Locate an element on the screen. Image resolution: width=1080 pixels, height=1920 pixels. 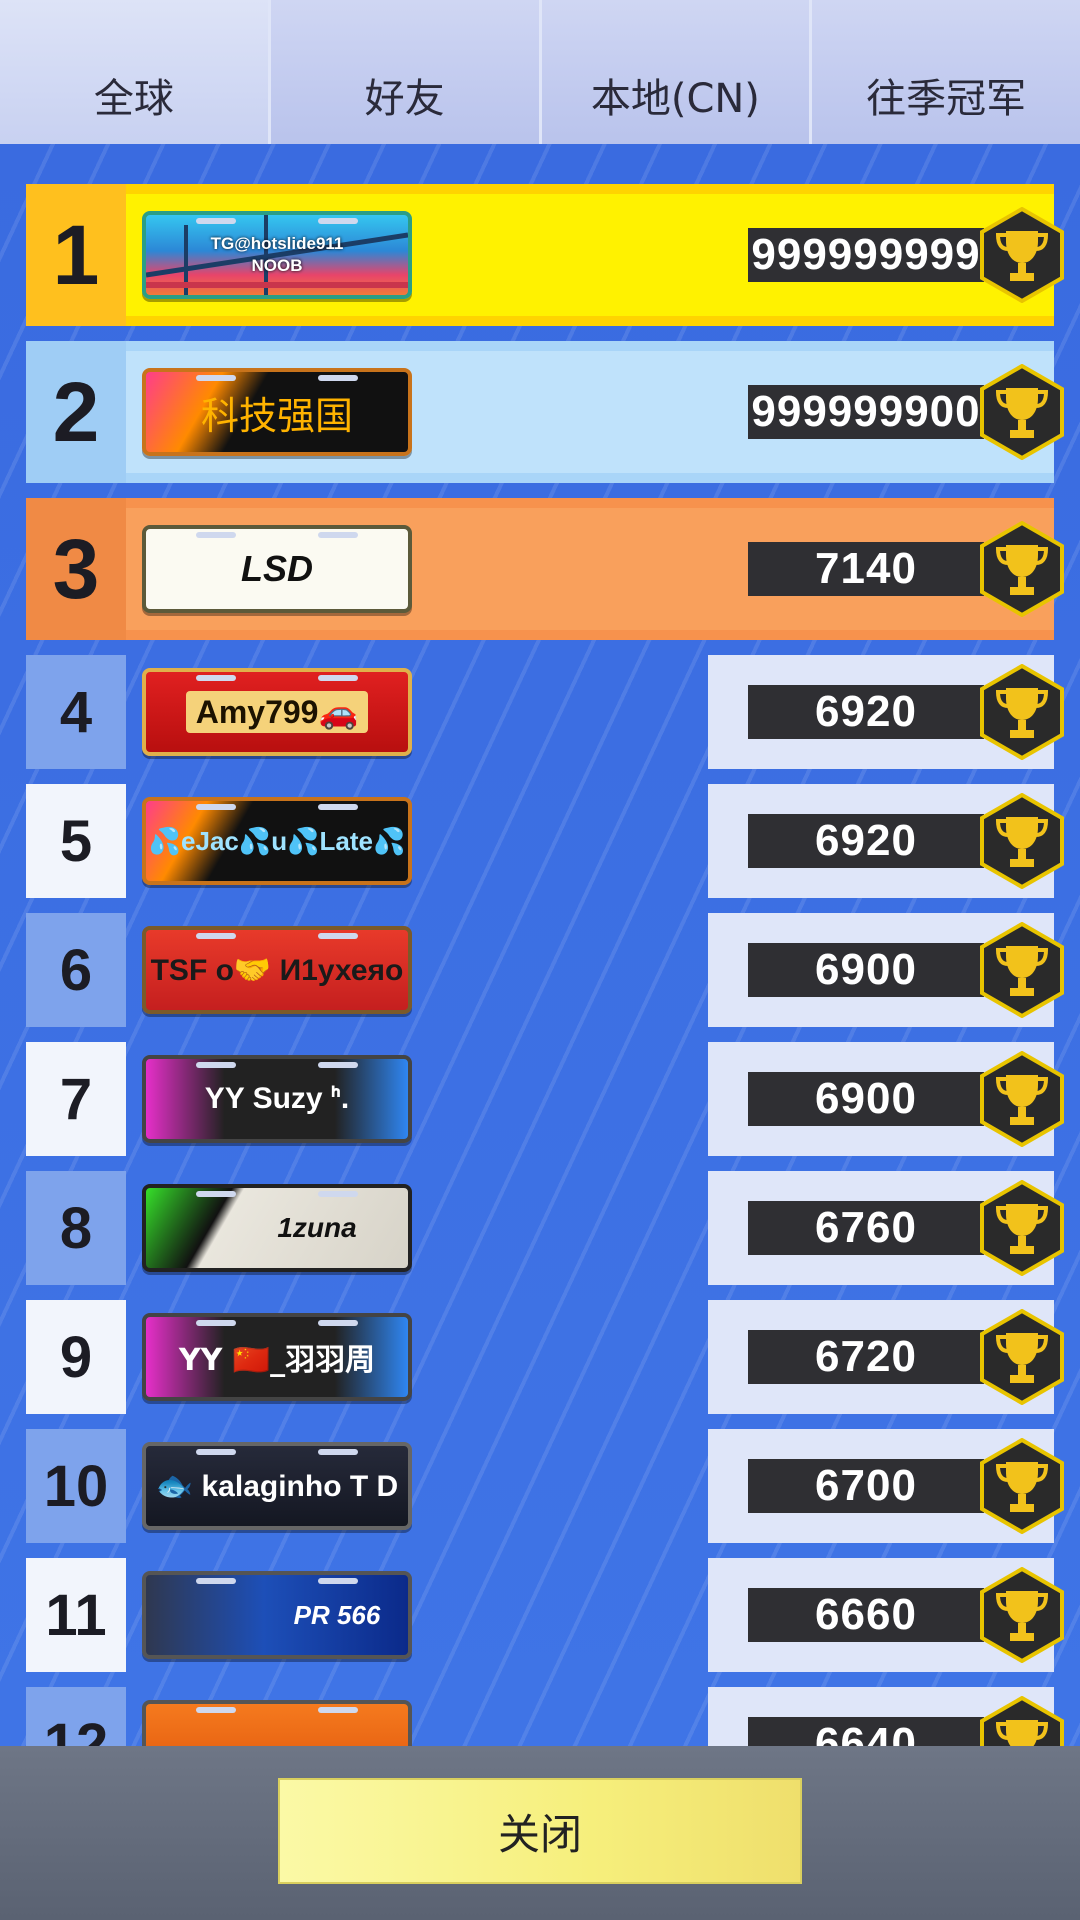
score-value: 6720 is located at coordinates (866, 1357).